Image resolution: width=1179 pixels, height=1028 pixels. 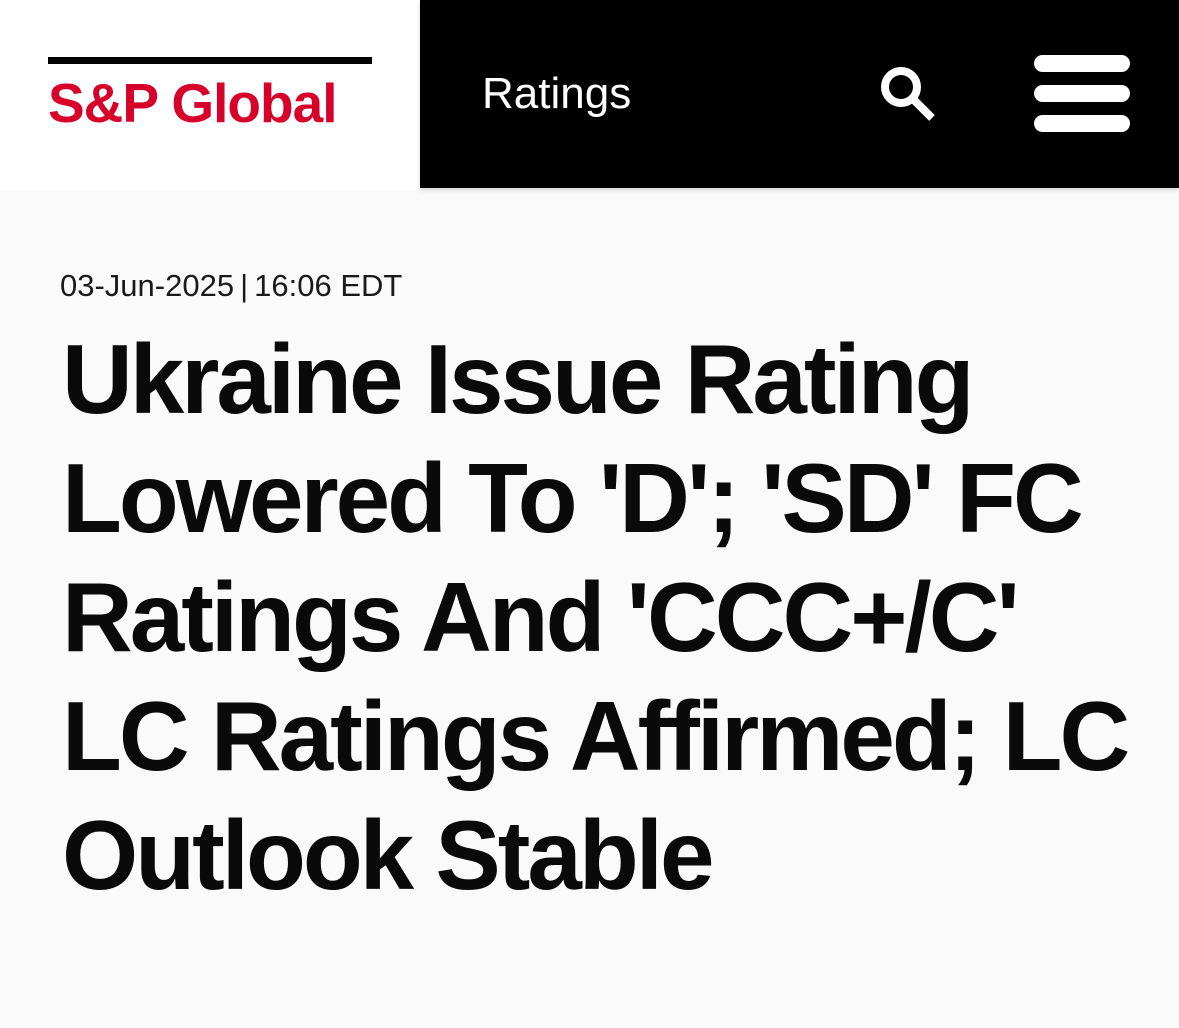 I want to click on search-icon, so click(x=908, y=94).